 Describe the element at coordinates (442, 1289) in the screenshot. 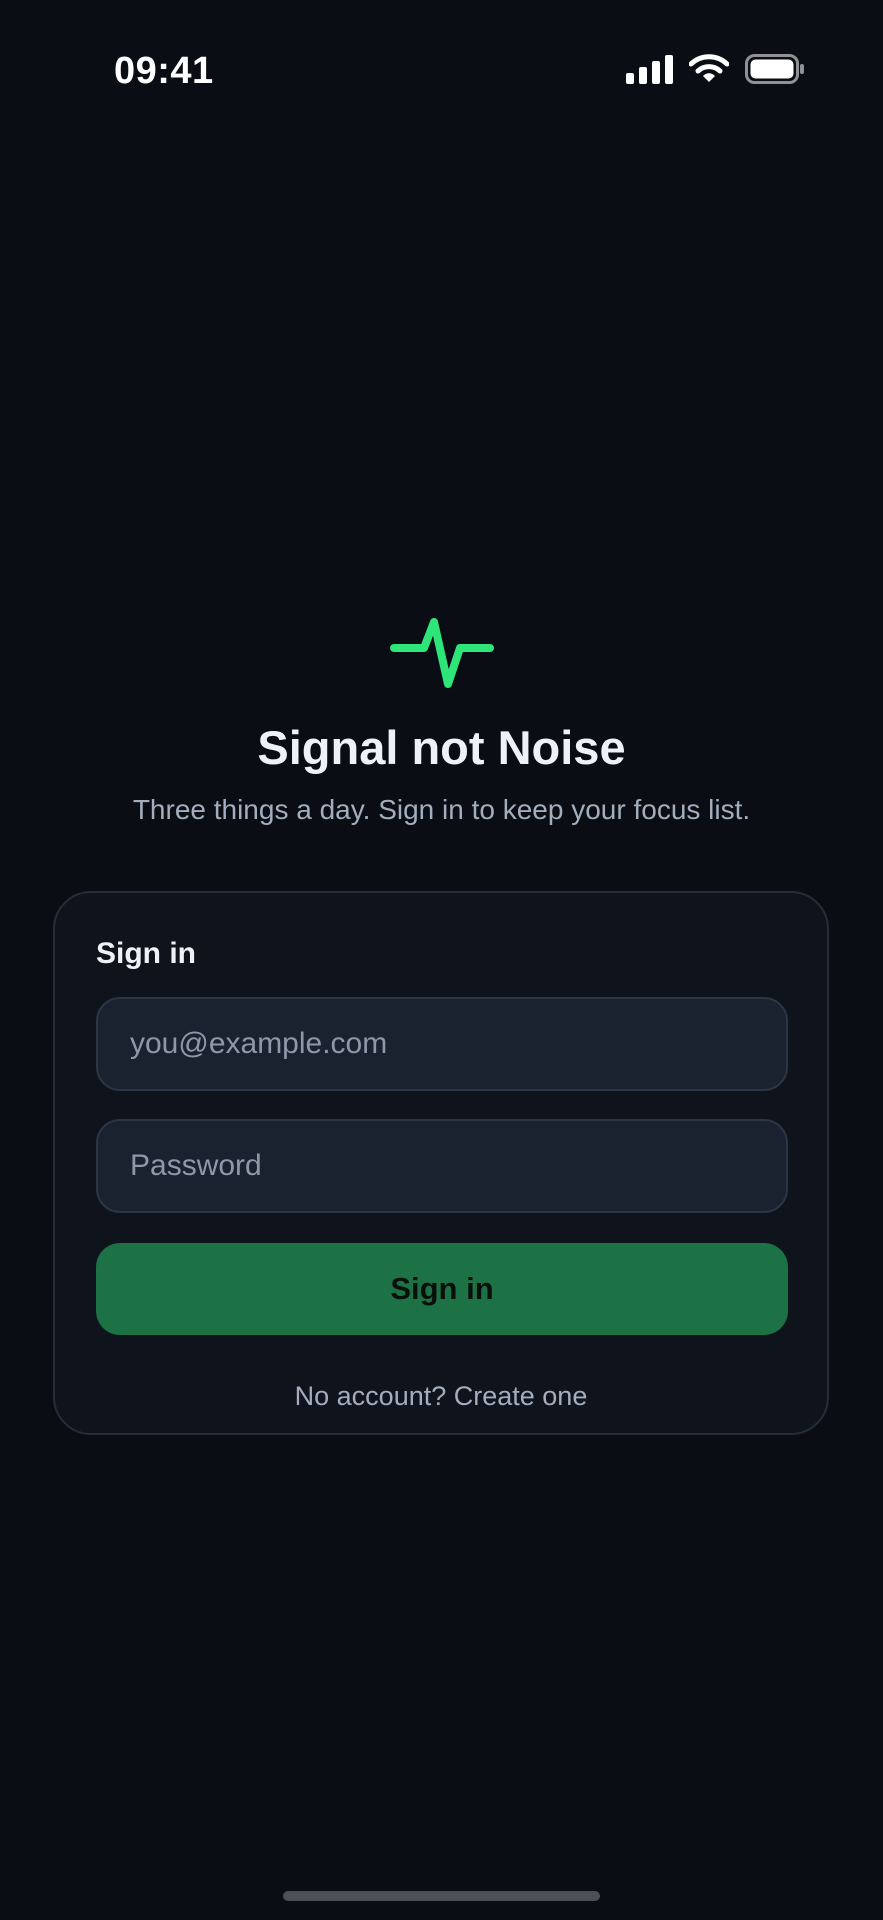

I see `sign-in-button: Sign in` at that location.